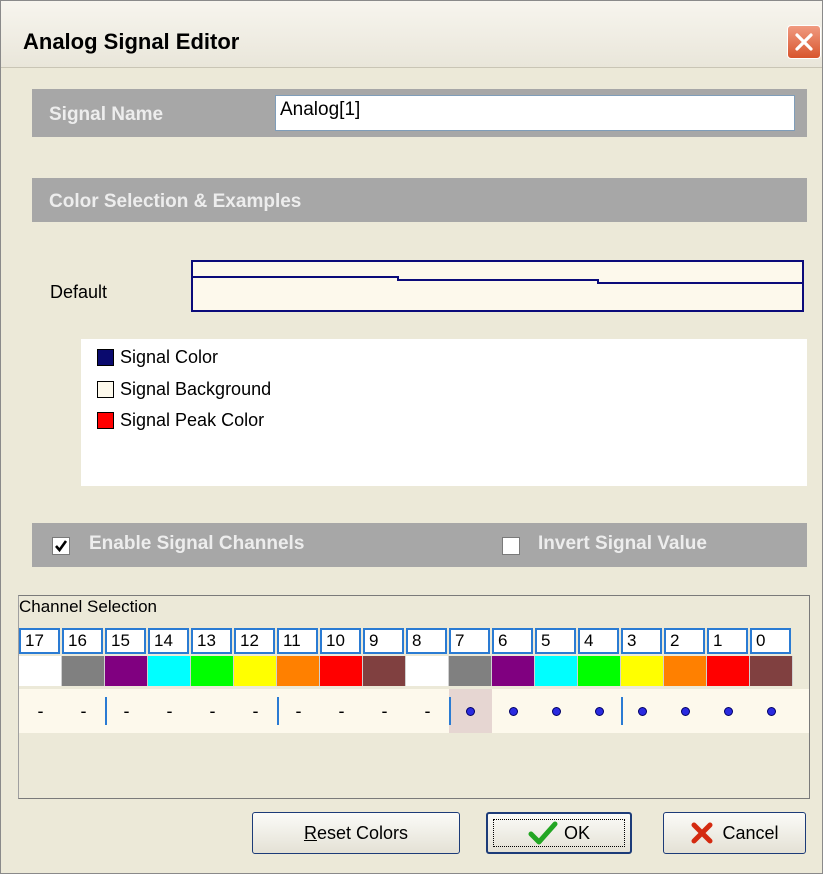 This screenshot has height=874, width=823. Describe the element at coordinates (254, 641) in the screenshot. I see `channel-number: 12` at that location.